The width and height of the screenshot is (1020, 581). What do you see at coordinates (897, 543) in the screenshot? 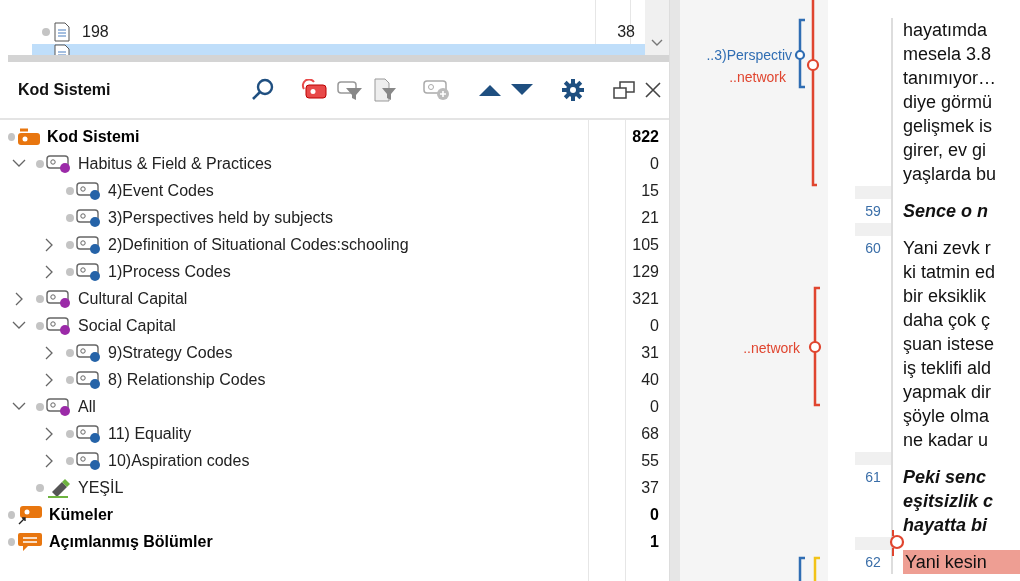
I see `coding-marker-icon` at bounding box center [897, 543].